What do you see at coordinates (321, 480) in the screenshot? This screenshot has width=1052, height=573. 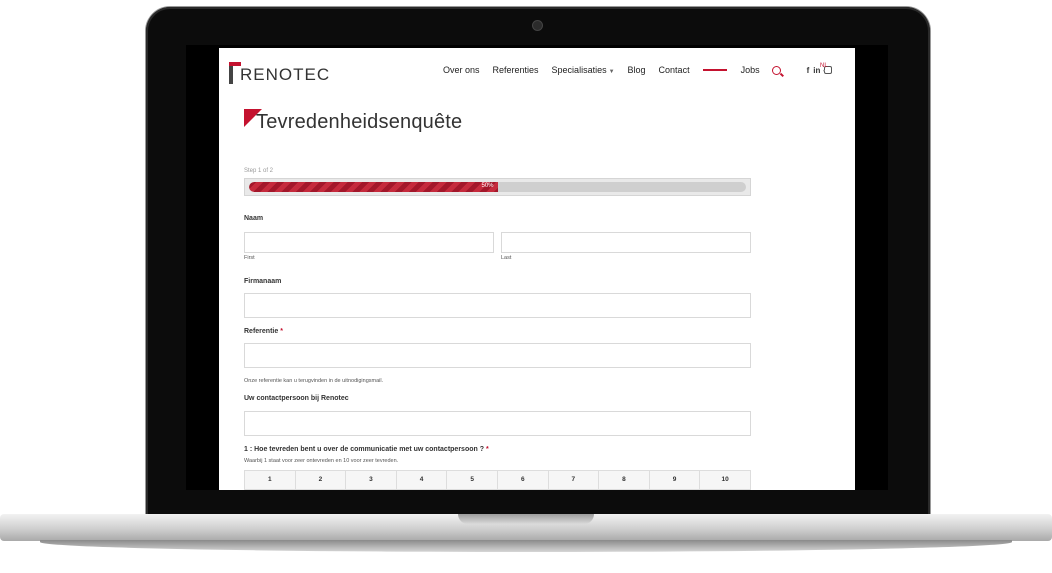 I see `rating-option: 2` at bounding box center [321, 480].